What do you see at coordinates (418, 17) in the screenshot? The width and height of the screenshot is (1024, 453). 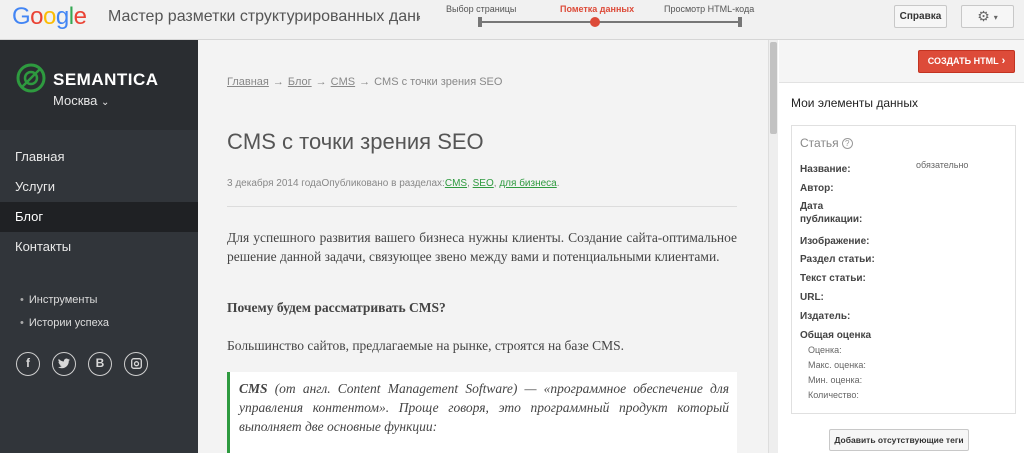 I see `title-dropdown-icon: ›` at bounding box center [418, 17].